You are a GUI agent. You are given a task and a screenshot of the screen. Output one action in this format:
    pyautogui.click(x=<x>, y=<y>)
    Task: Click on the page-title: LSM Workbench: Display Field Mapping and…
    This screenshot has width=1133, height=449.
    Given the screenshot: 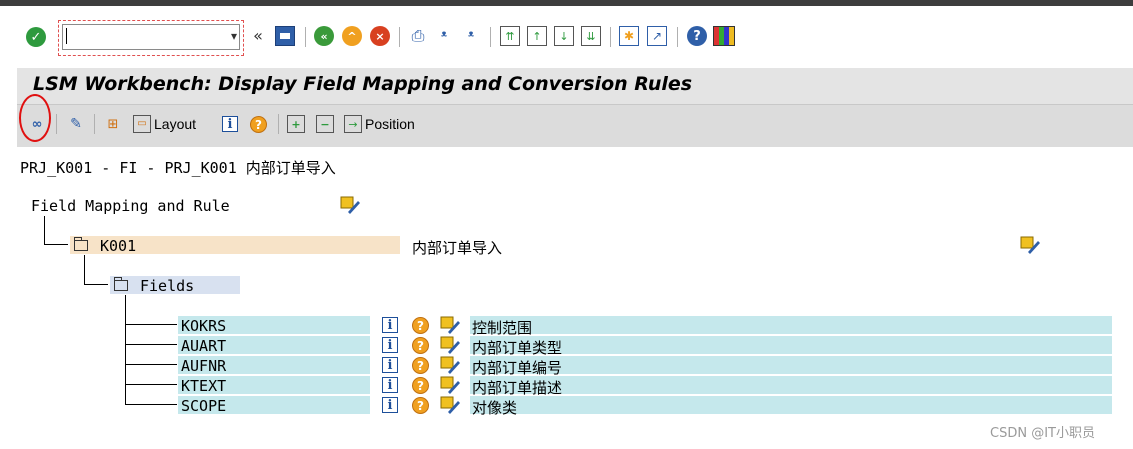 What is the action you would take?
    pyautogui.click(x=363, y=84)
    